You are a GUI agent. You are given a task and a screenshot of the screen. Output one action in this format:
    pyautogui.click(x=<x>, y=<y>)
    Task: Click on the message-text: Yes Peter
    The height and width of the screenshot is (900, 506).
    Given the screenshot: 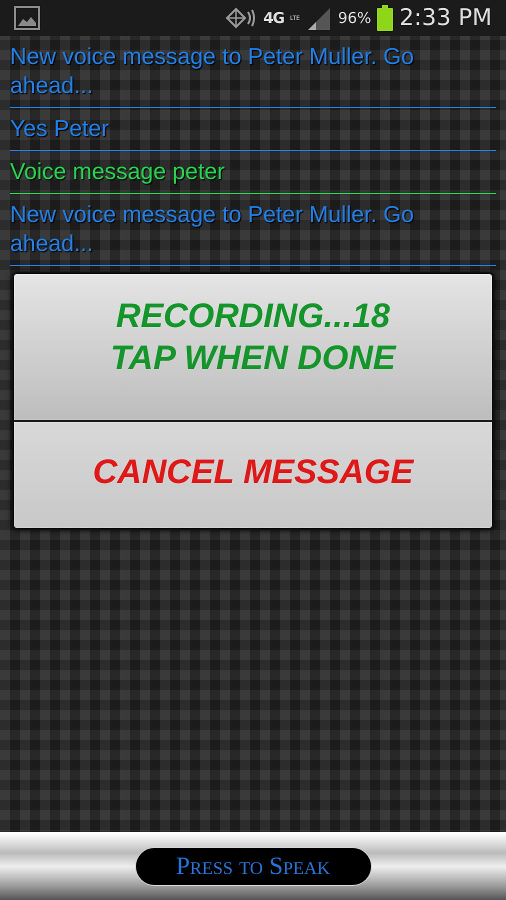 What is the action you would take?
    pyautogui.click(x=253, y=129)
    